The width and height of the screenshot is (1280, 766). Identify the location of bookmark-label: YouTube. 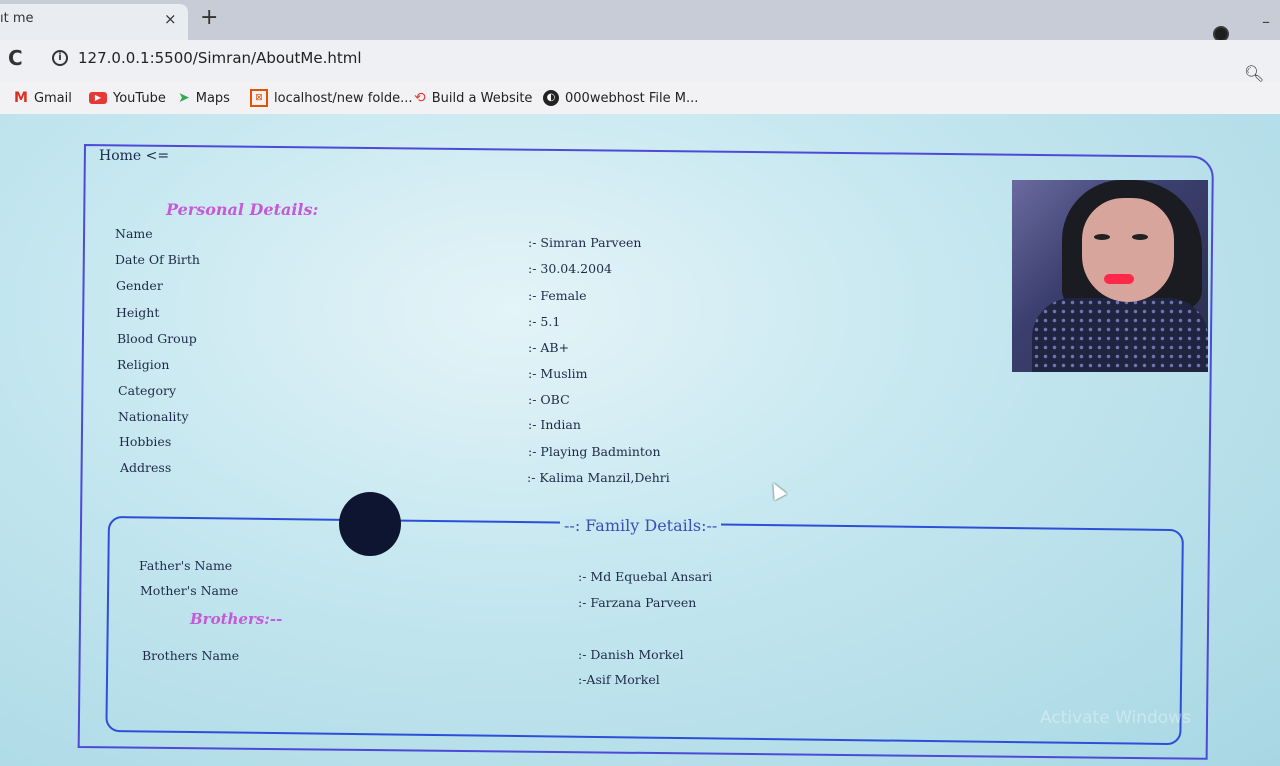
(139, 98).